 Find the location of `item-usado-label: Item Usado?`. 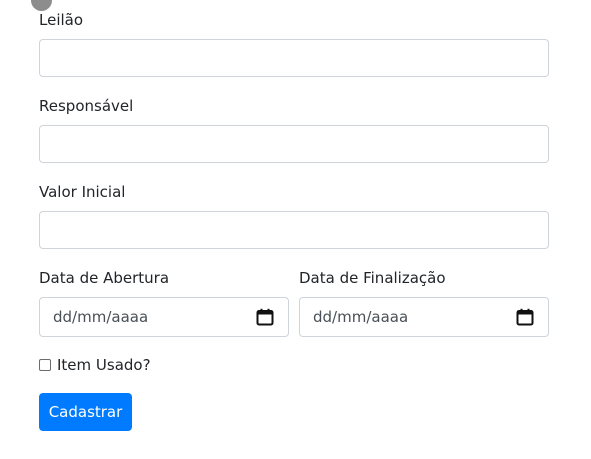

item-usado-label: Item Usado? is located at coordinates (104, 365).